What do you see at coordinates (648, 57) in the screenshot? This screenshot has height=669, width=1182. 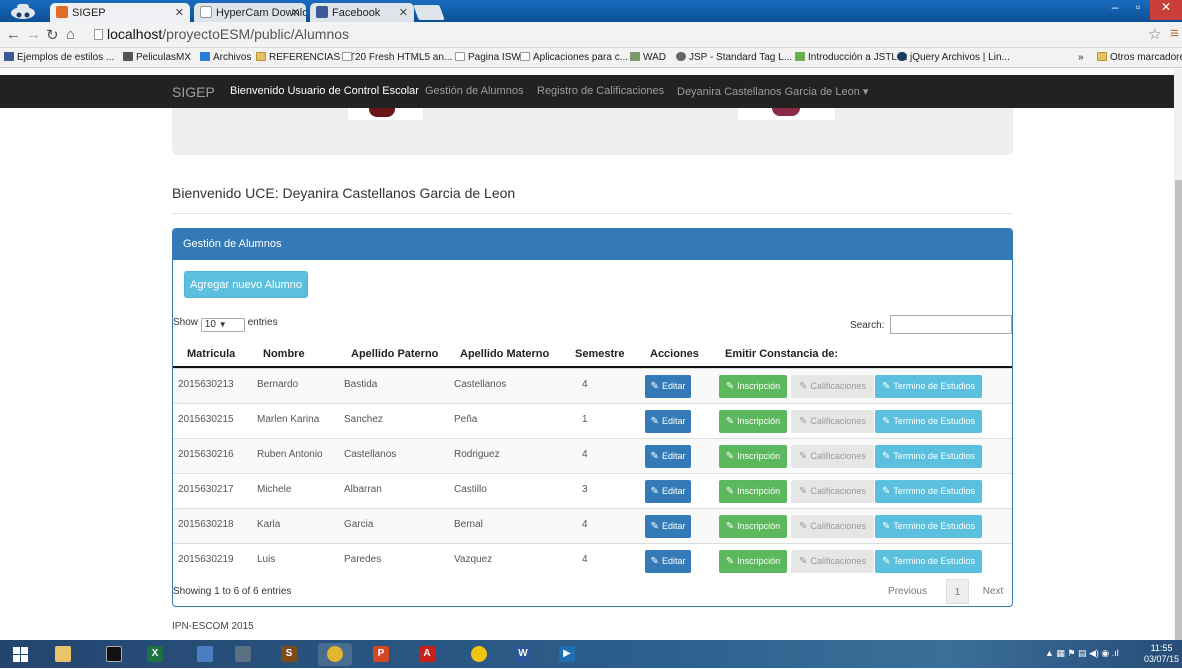 I see `bookmark-item: WAD` at bounding box center [648, 57].